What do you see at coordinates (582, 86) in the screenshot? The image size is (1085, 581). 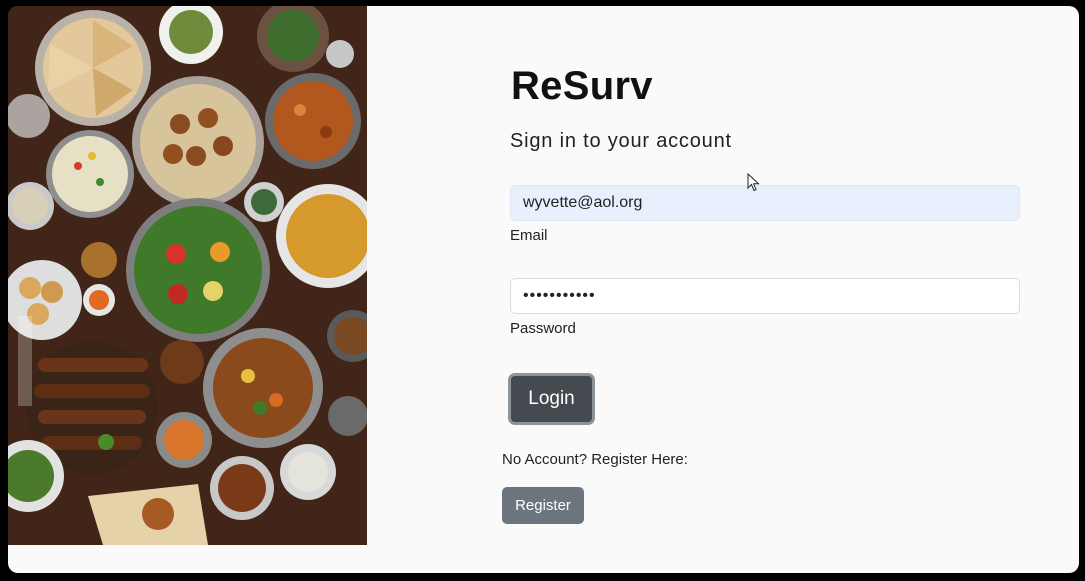 I see `brand-title: ReSurv` at bounding box center [582, 86].